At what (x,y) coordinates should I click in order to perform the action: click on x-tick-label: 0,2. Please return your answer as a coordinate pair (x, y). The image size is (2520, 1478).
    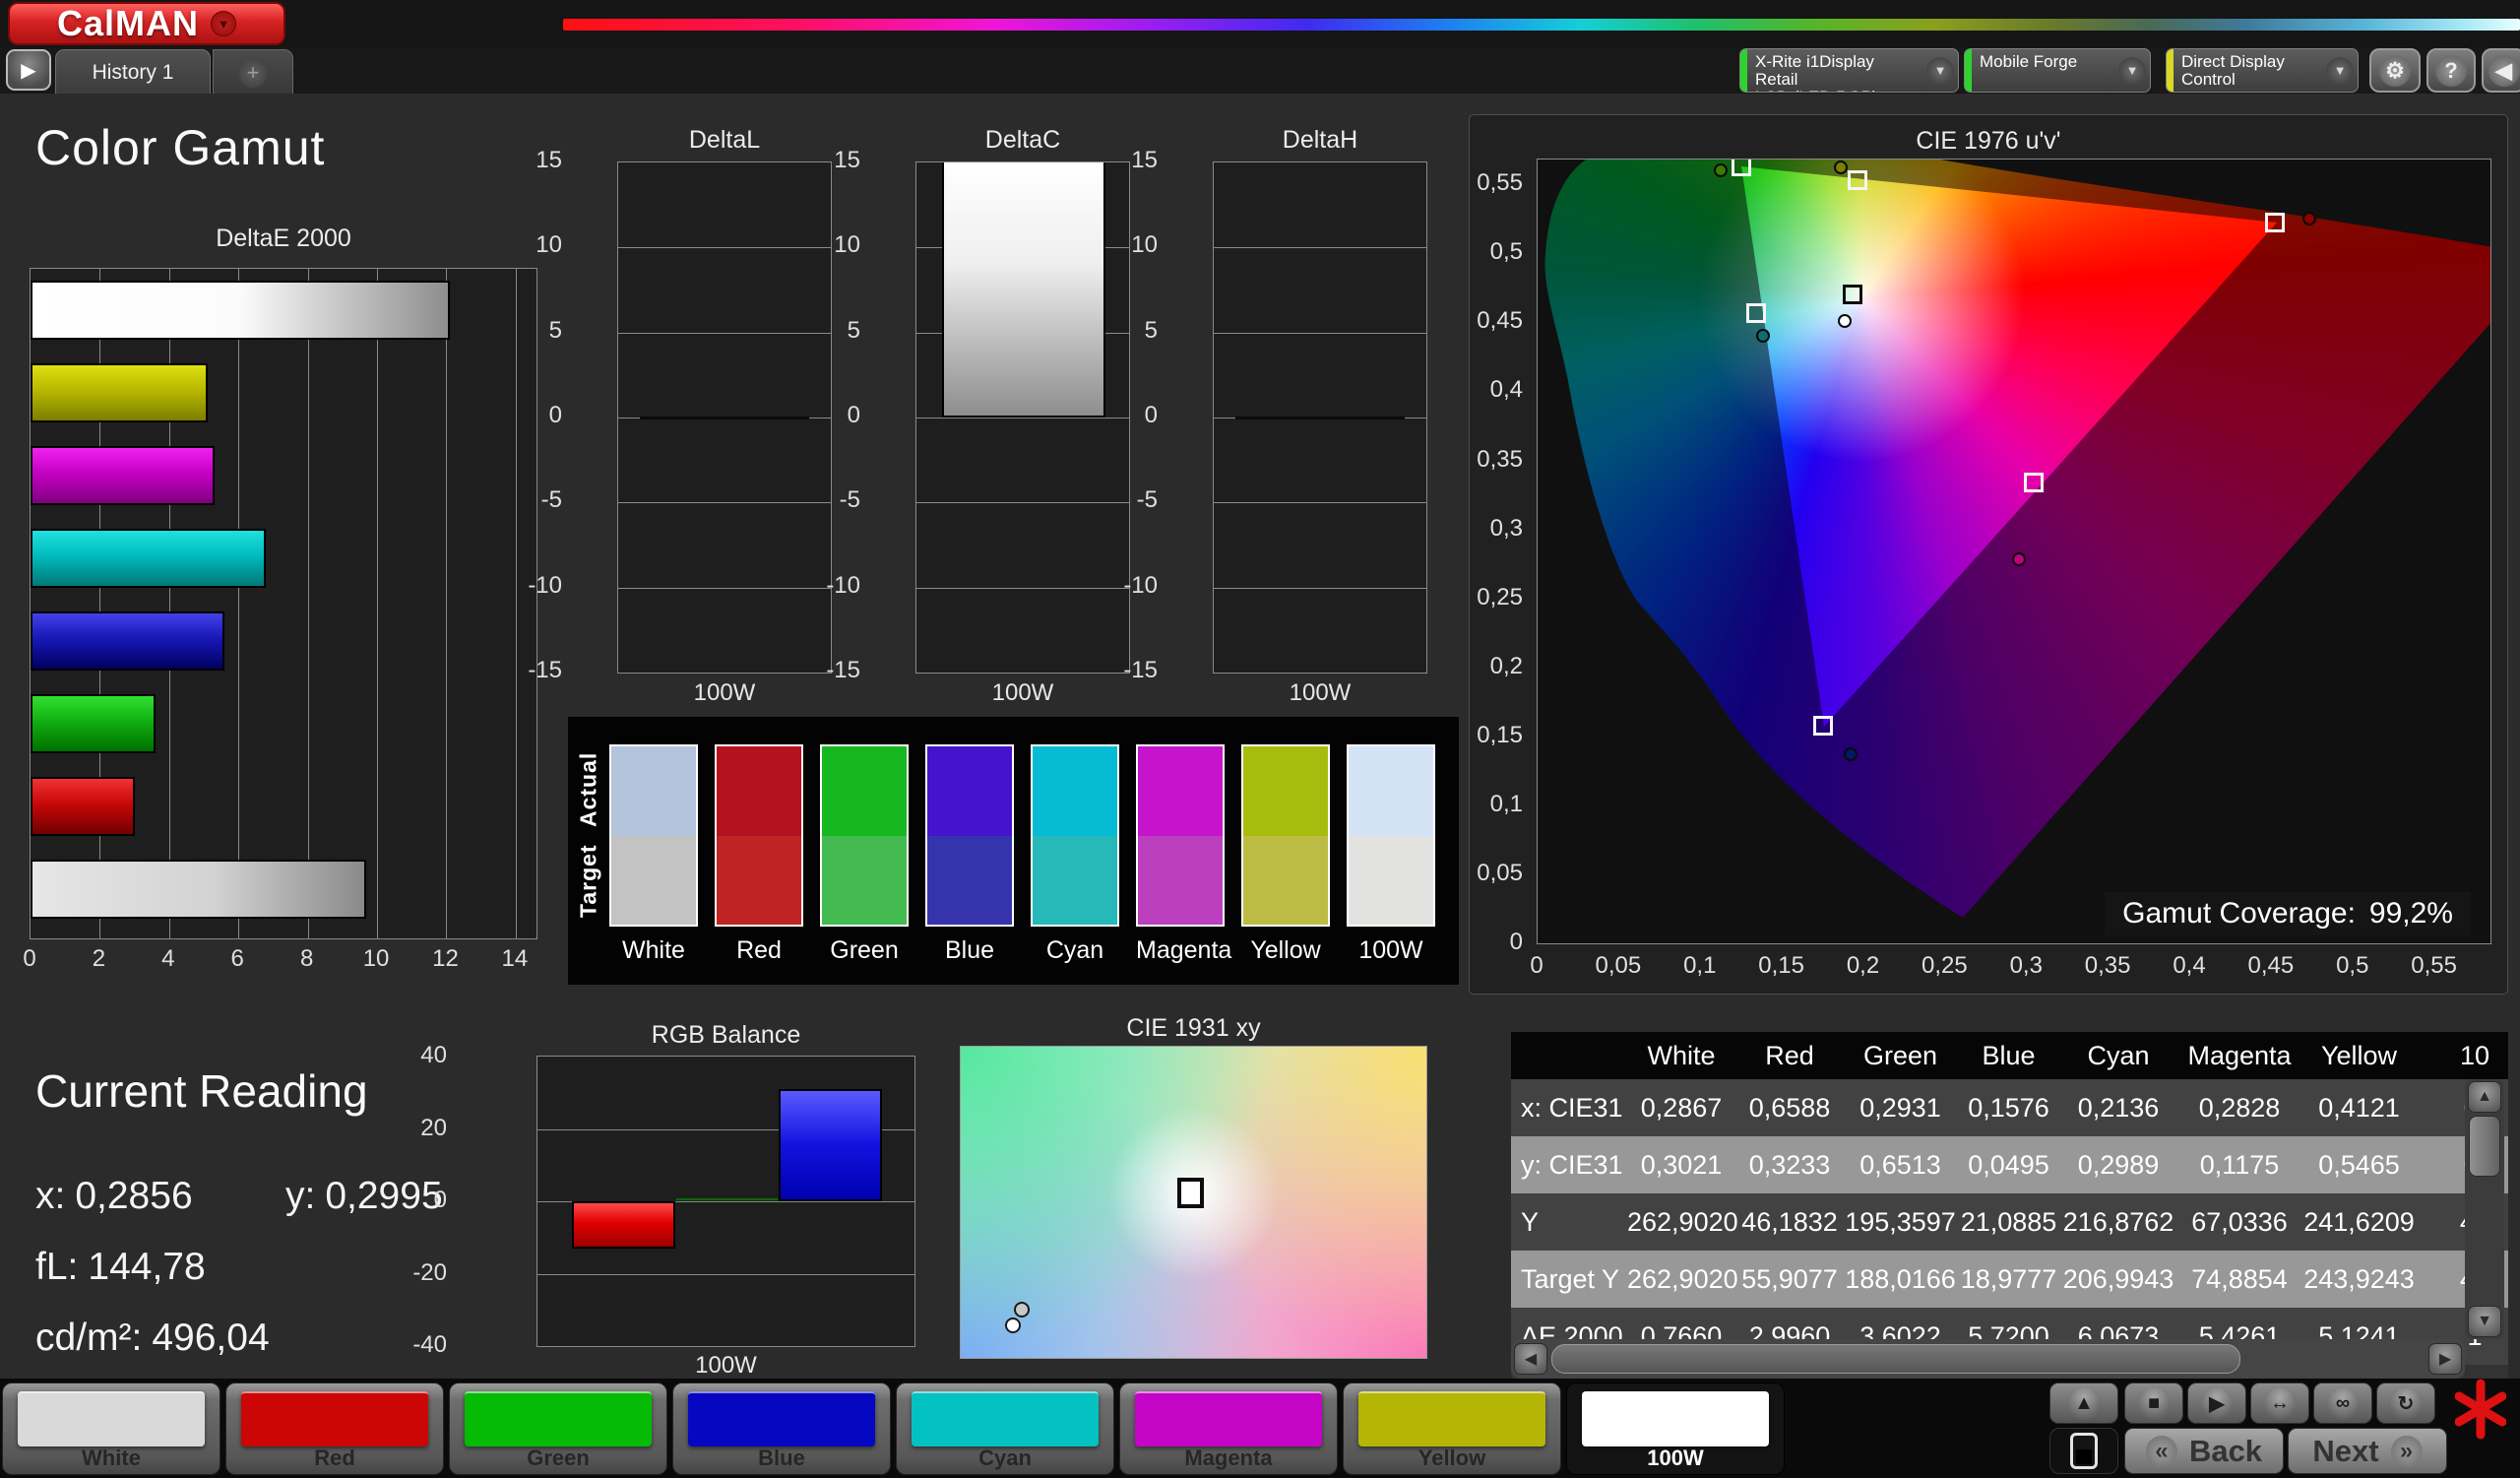
    Looking at the image, I should click on (1863, 965).